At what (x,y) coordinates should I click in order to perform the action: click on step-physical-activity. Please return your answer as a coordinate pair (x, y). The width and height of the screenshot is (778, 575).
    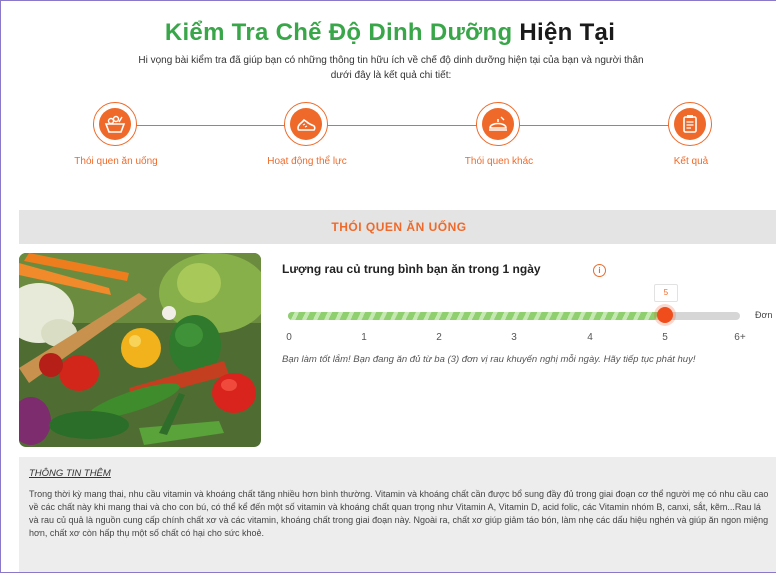
    Looking at the image, I should click on (306, 124).